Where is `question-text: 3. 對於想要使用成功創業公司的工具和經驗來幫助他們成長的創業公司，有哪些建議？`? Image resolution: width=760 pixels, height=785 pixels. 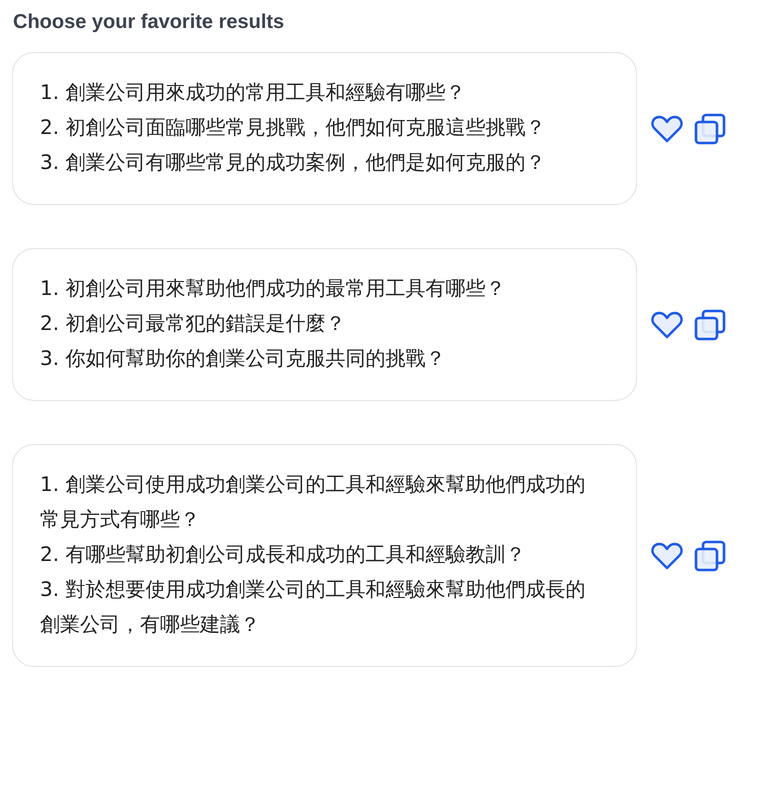
question-text: 3. 對於想要使用成功創業公司的工具和經驗來幫助他們成長的創業公司，有哪些建議？ is located at coordinates (313, 607).